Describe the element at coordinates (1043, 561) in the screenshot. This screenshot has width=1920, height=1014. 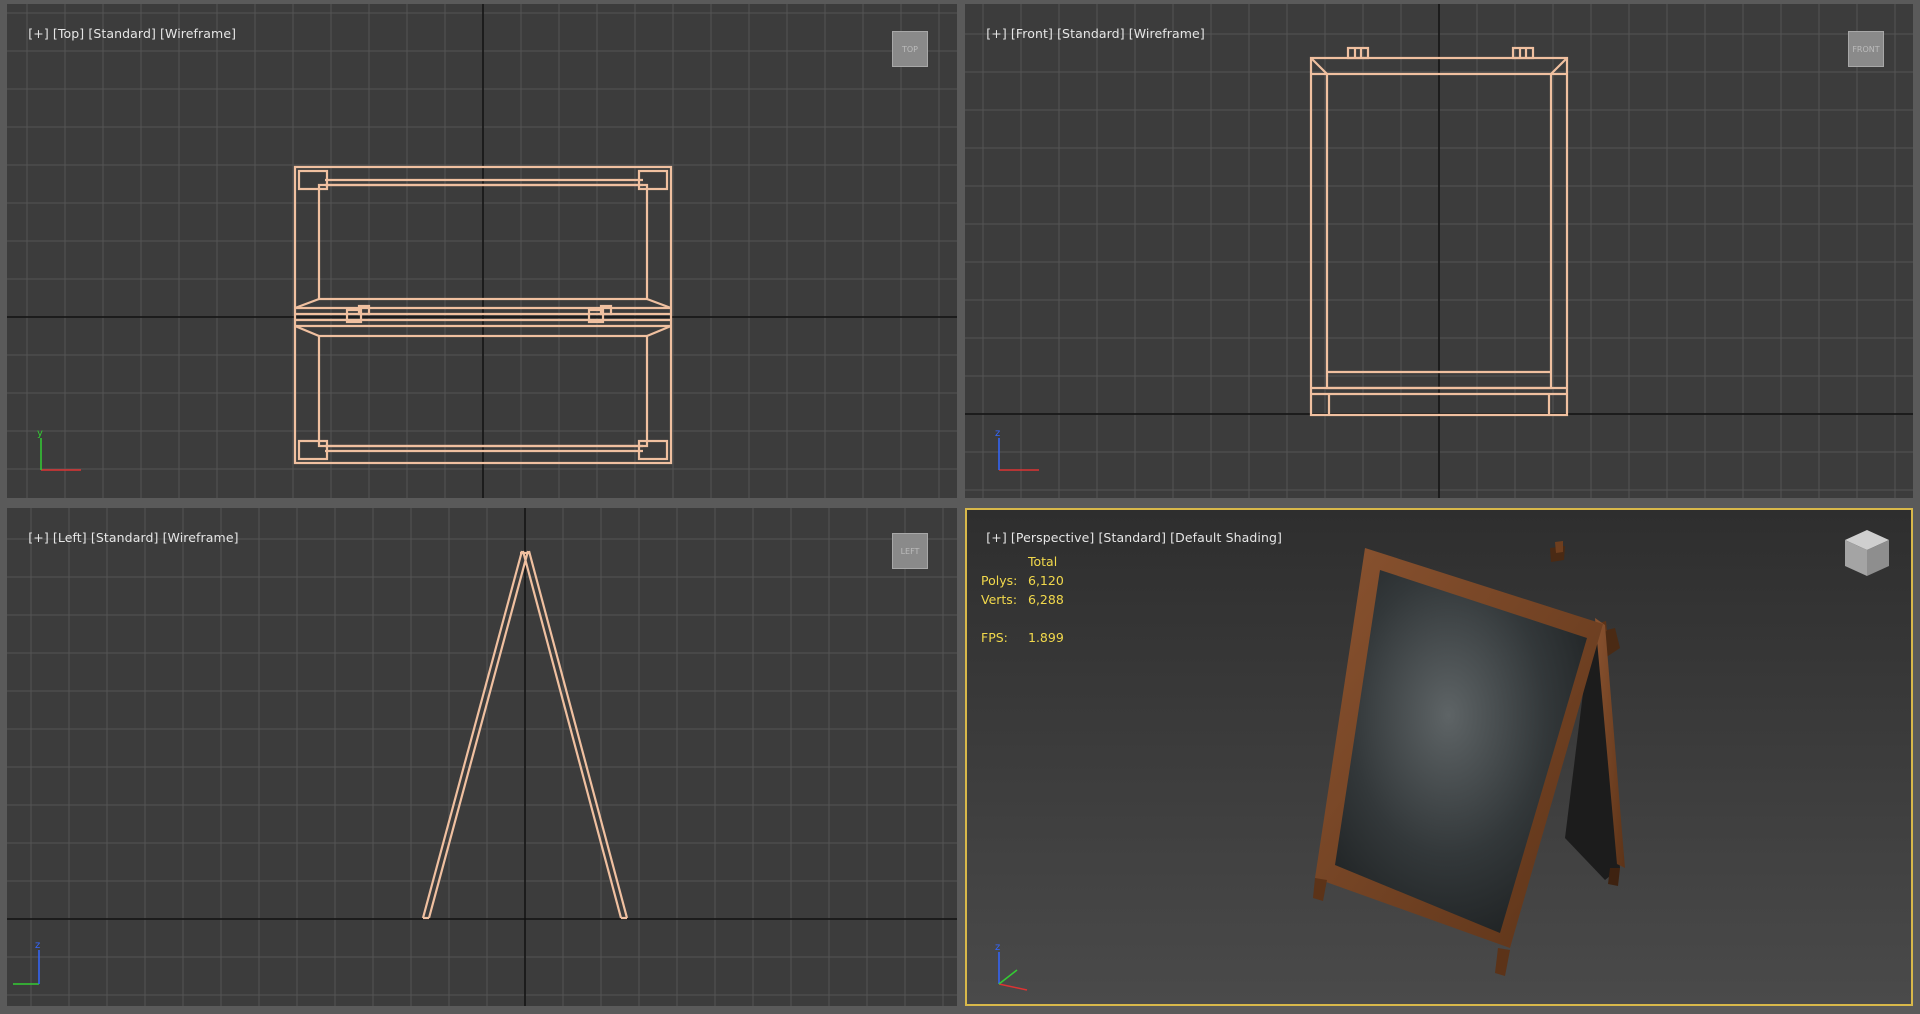
I see `stats-total-label: Total` at that location.